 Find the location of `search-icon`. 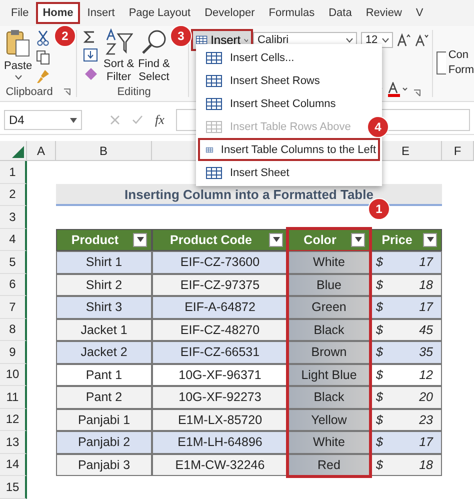

search-icon is located at coordinates (154, 42).